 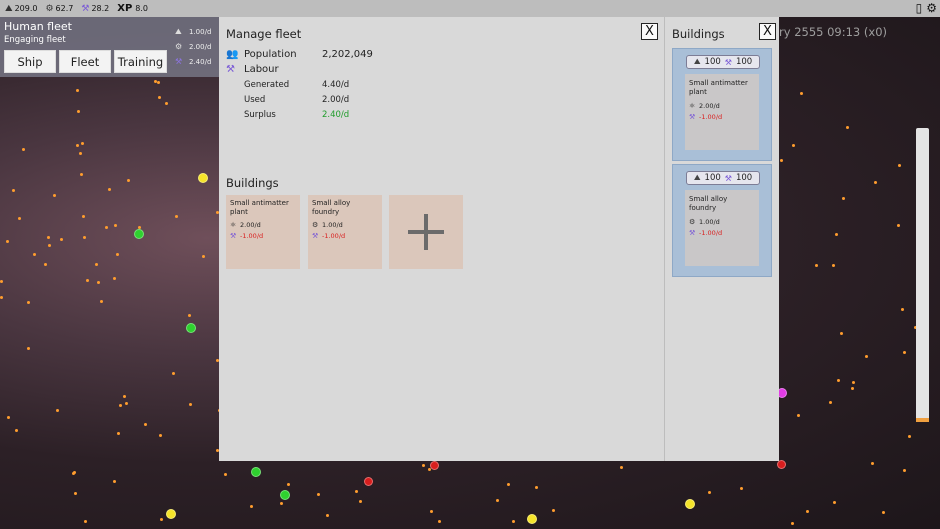 I want to click on building-card-alloy: Small alloy foundry ⚙ 1.00/d ⚒ -1.00/d, so click(x=345, y=232).